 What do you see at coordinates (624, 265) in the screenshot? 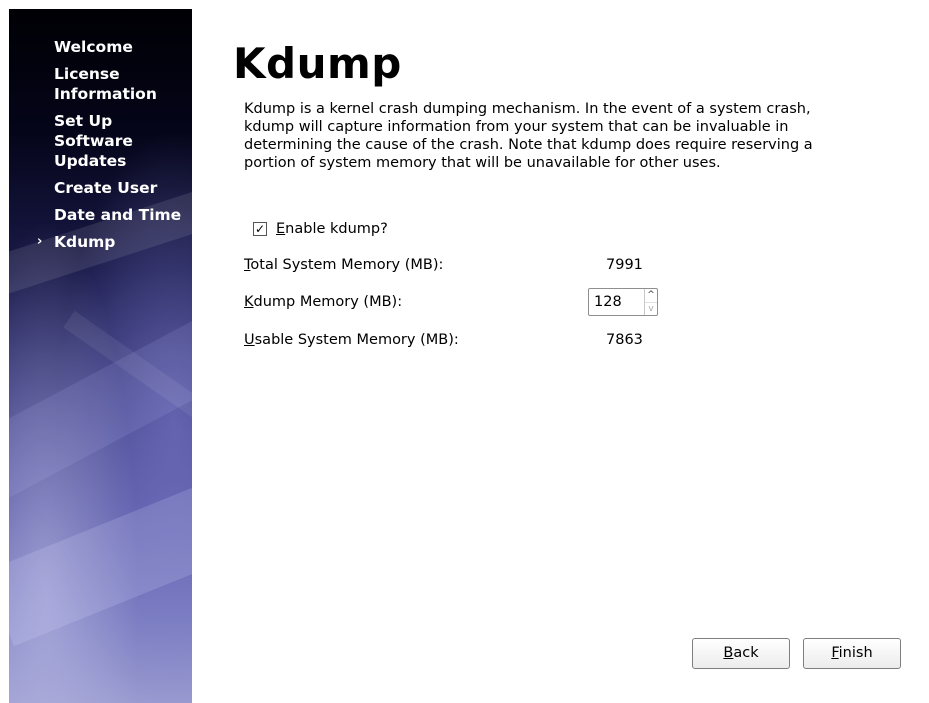
I see `total-memory-value: 7991` at bounding box center [624, 265].